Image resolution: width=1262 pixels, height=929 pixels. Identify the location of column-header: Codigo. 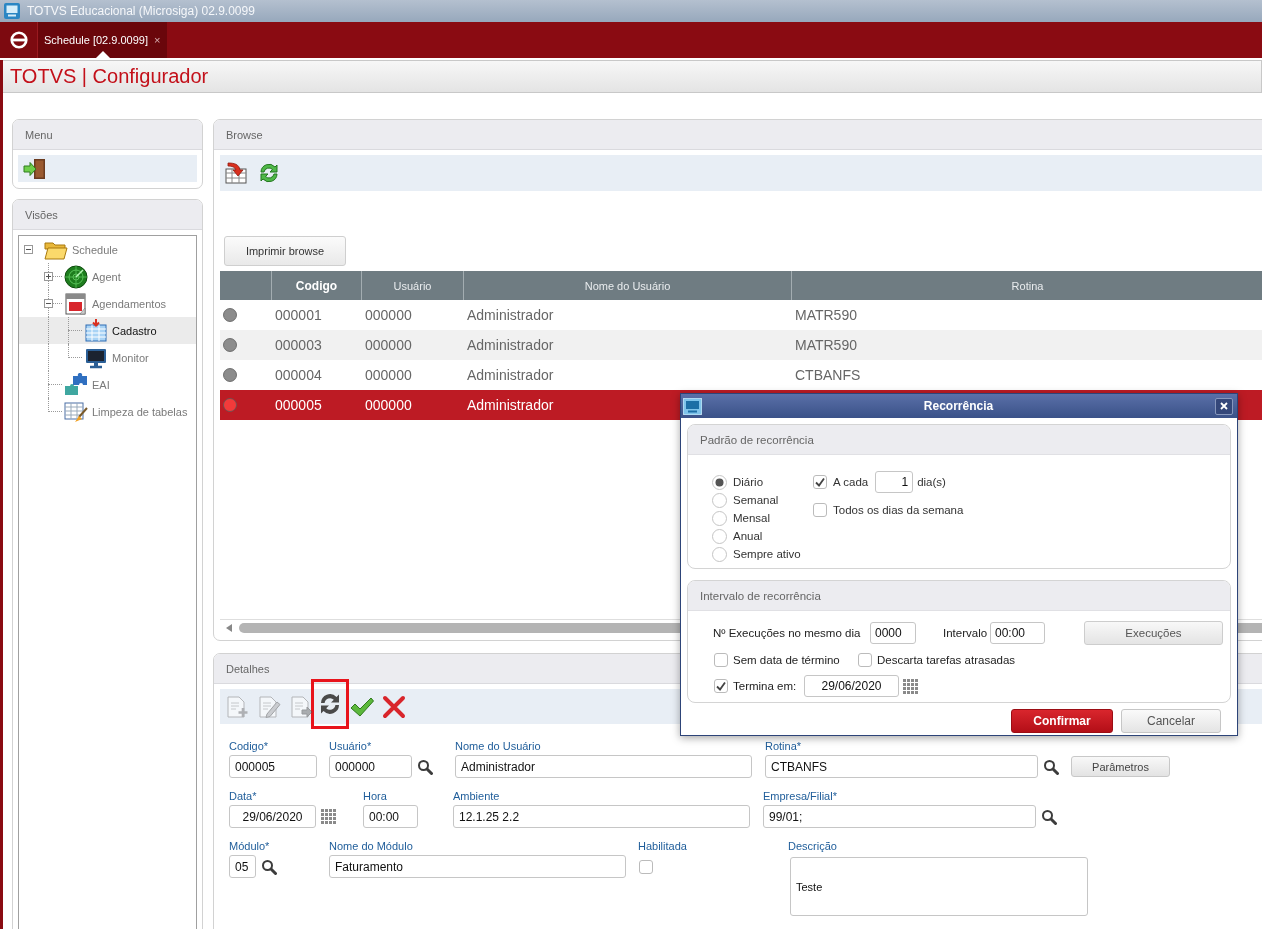
(316, 285).